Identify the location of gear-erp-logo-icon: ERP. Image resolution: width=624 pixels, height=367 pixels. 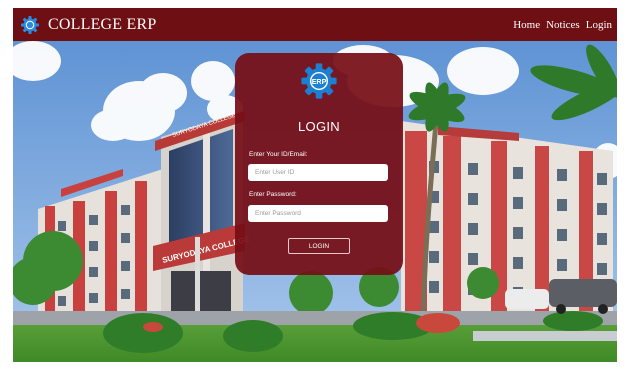
(319, 81).